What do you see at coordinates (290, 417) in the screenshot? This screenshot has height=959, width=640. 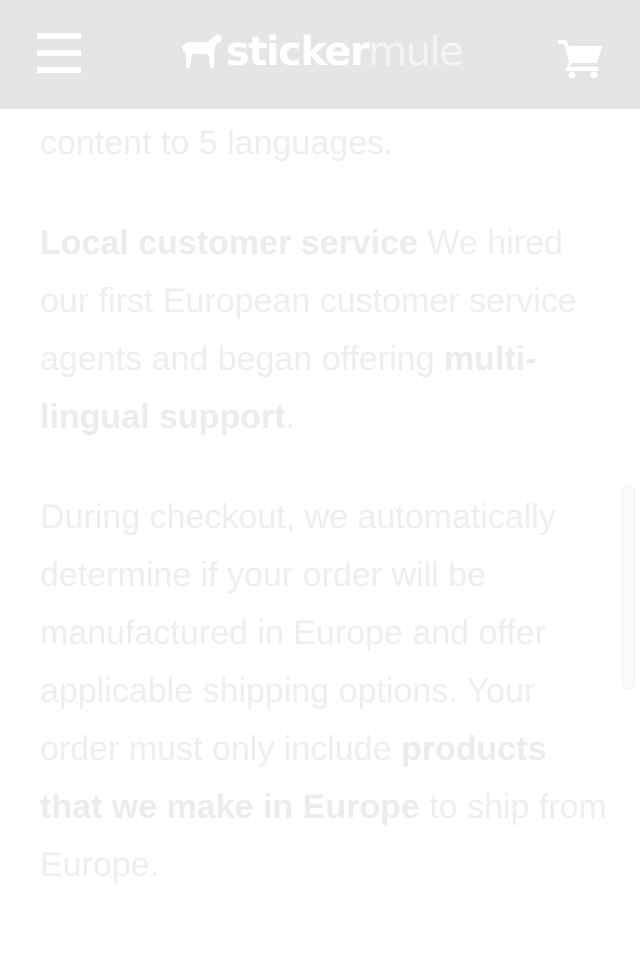 I see `paragraph-text: .` at bounding box center [290, 417].